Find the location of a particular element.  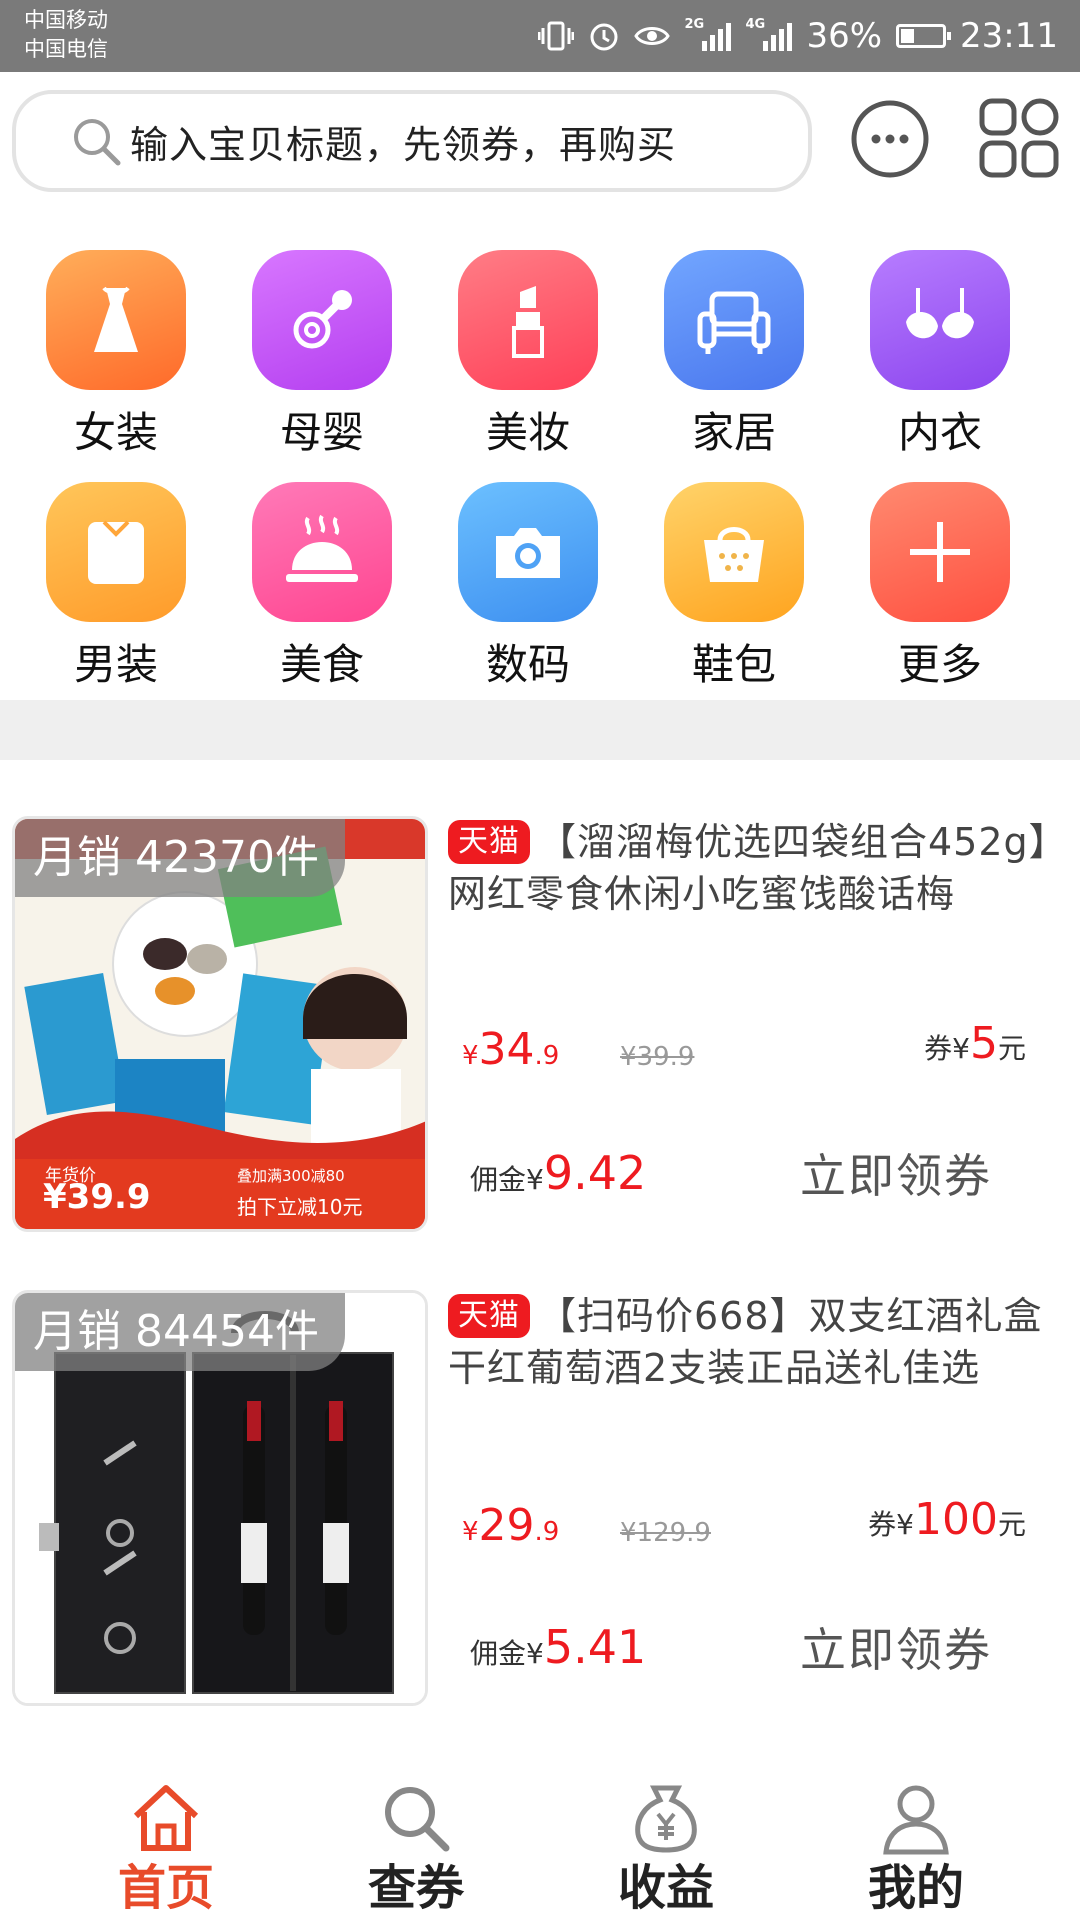

category-baby: 母婴 is located at coordinates (322, 354).